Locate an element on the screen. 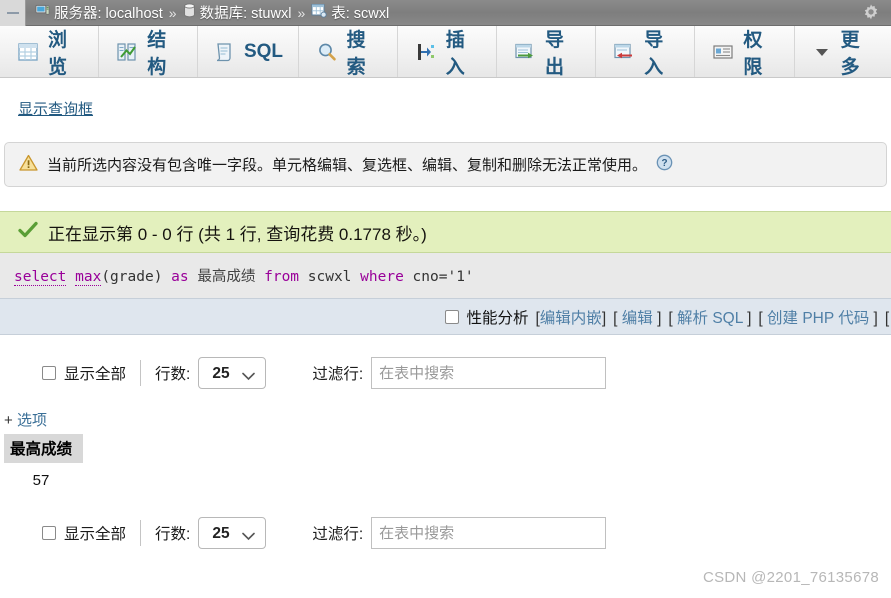 This screenshot has height=598, width=891. action-edit: [ 编辑 ] is located at coordinates (637, 317).